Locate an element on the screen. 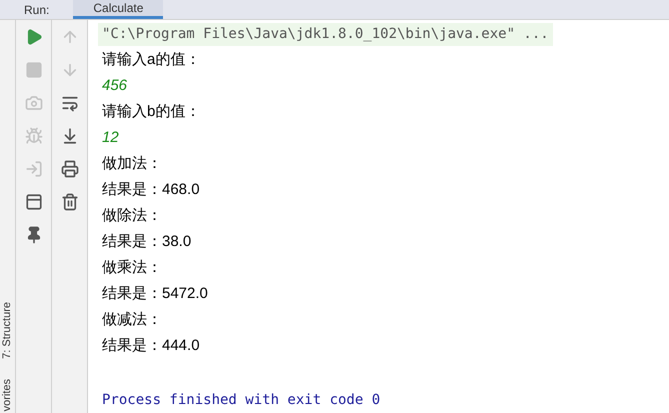 Image resolution: width=669 pixels, height=413 pixels. editor-tab: Calculate is located at coordinates (118, 9).